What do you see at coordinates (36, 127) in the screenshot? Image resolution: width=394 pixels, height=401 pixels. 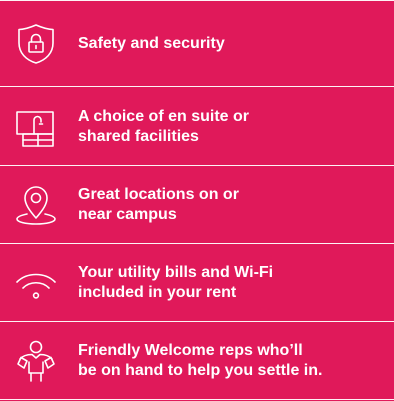 I see `bathroom-icon` at bounding box center [36, 127].